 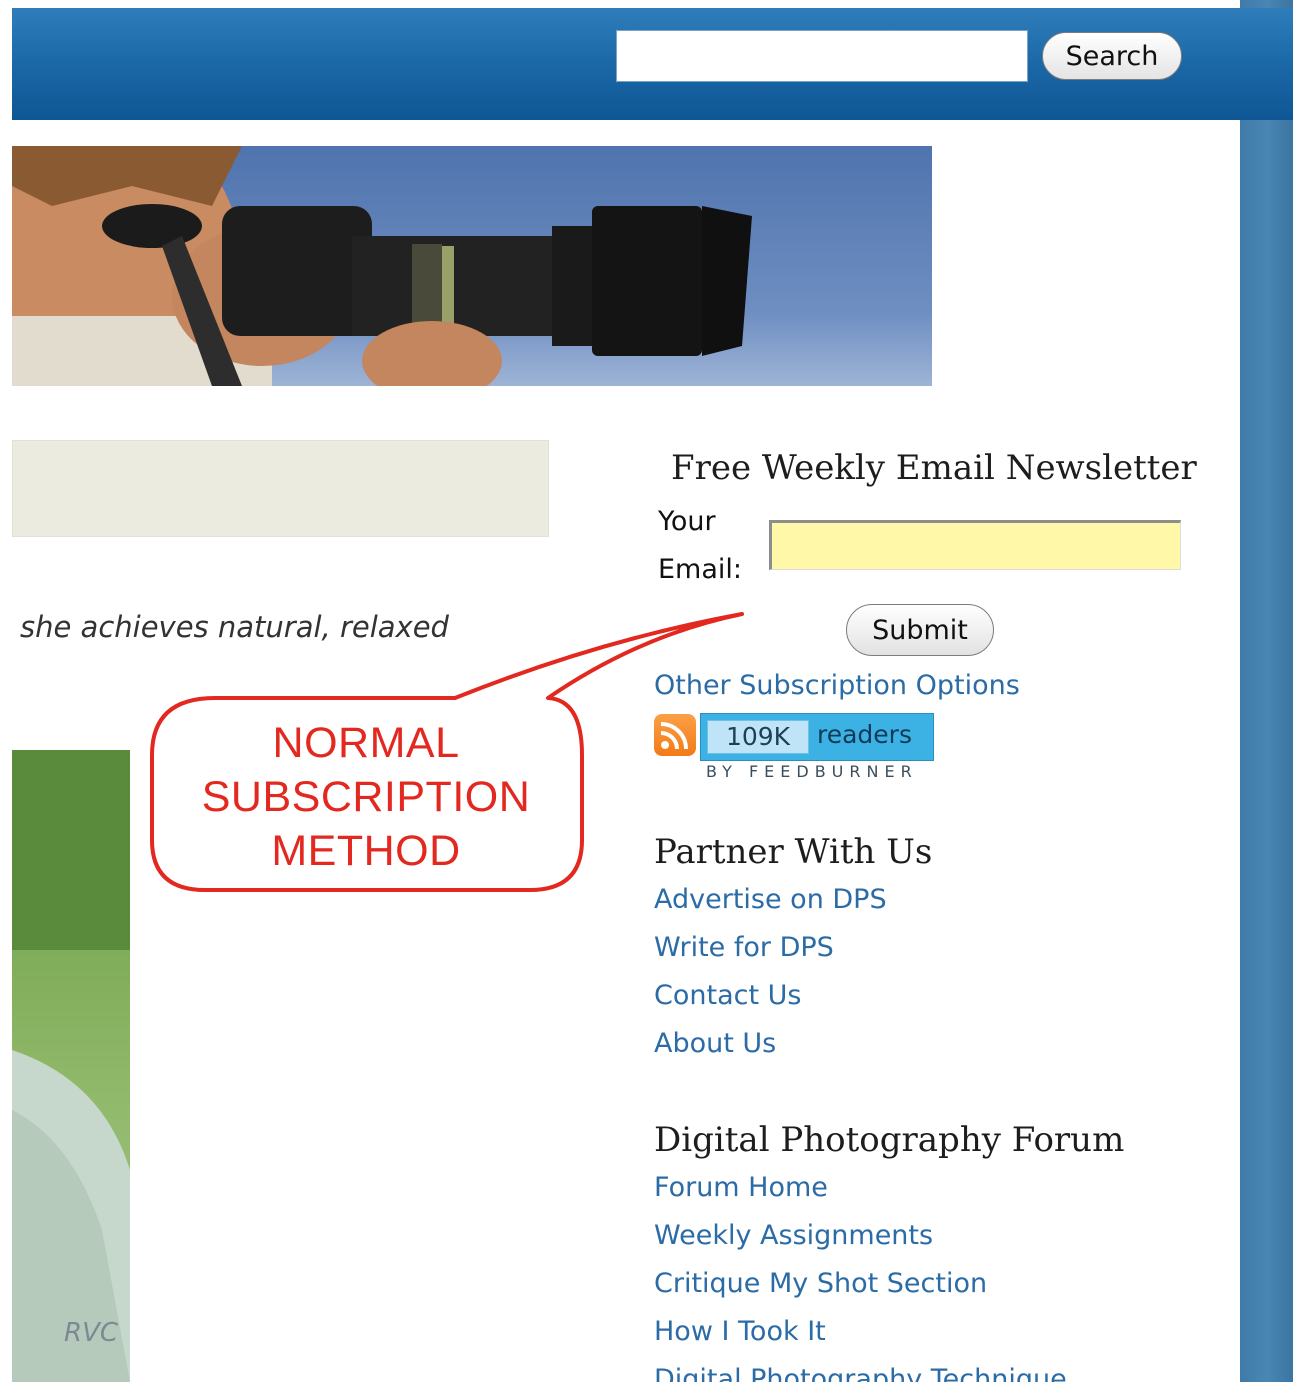 I want to click on other-subscription-options-link: Other Subscription Options, so click(x=837, y=685).